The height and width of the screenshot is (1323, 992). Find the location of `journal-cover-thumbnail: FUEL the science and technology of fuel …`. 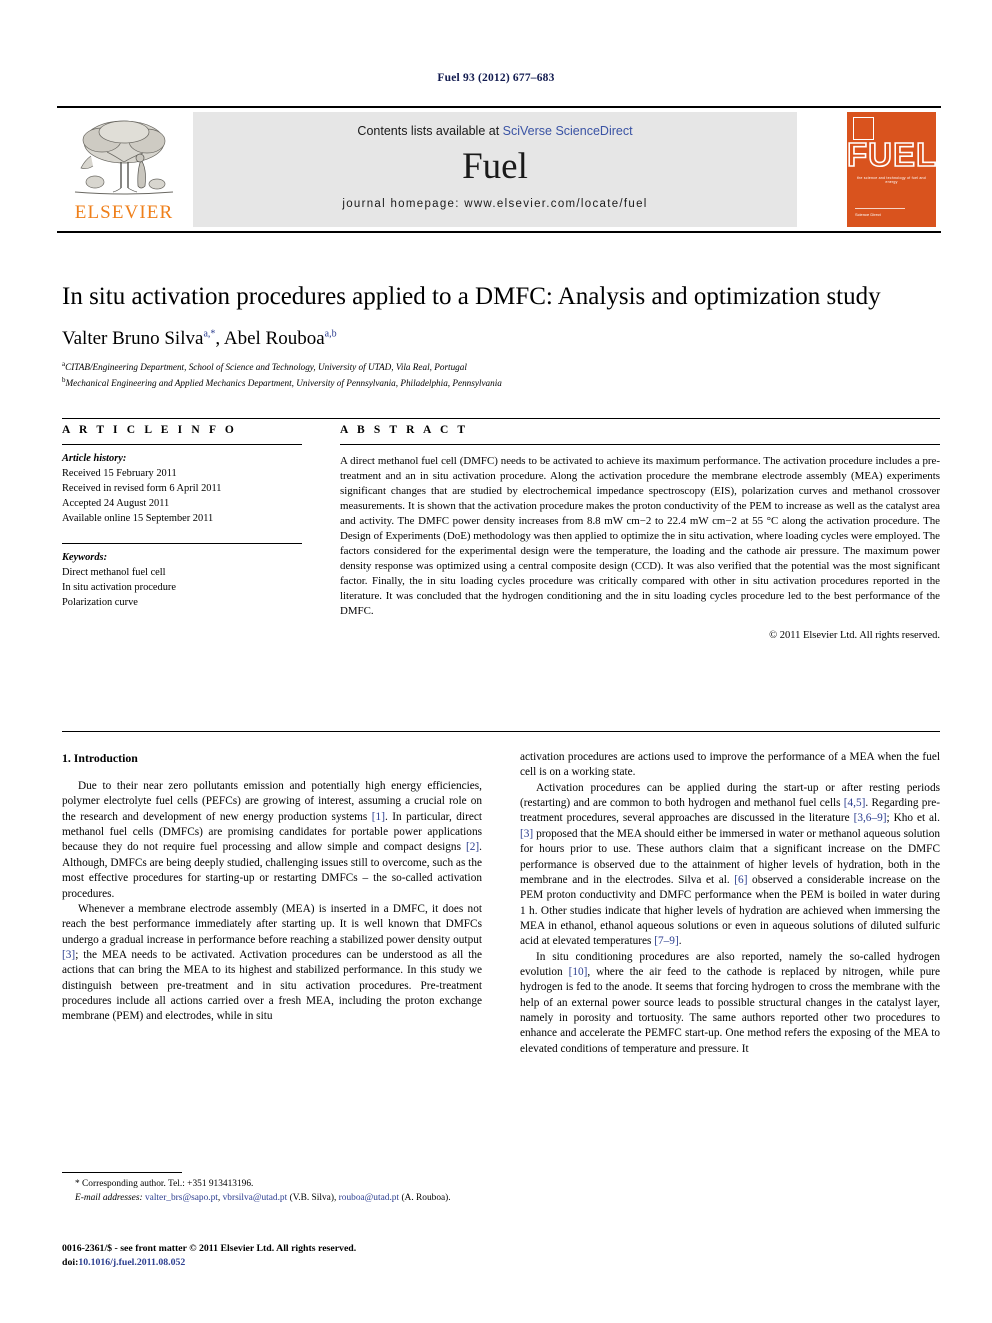

journal-cover-thumbnail: FUEL the science and technology of fuel … is located at coordinates (891, 169).